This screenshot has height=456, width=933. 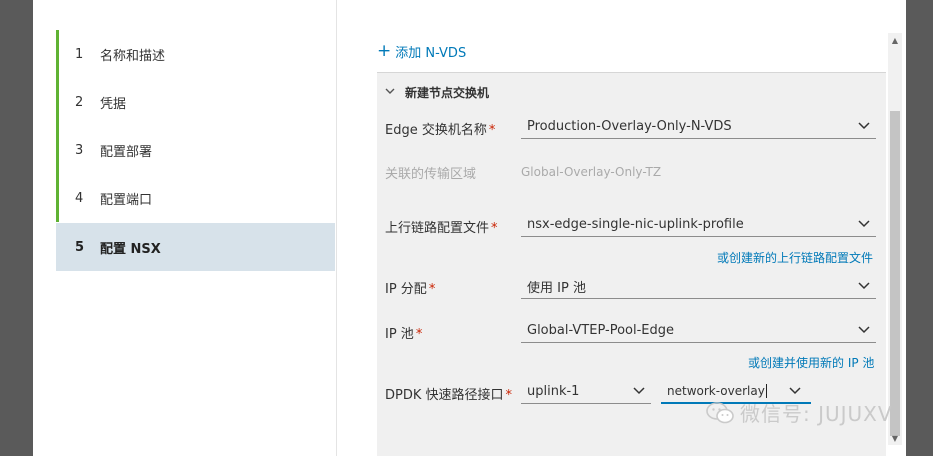 What do you see at coordinates (556, 288) in the screenshot?
I see `ip-assignment-value: 使用 IP 池` at bounding box center [556, 288].